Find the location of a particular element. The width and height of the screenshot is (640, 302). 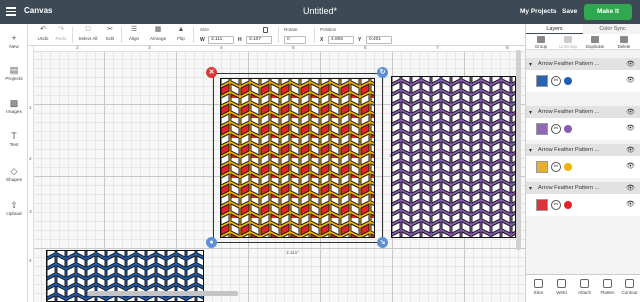

lock-handle-icon: ● is located at coordinates (211, 242).